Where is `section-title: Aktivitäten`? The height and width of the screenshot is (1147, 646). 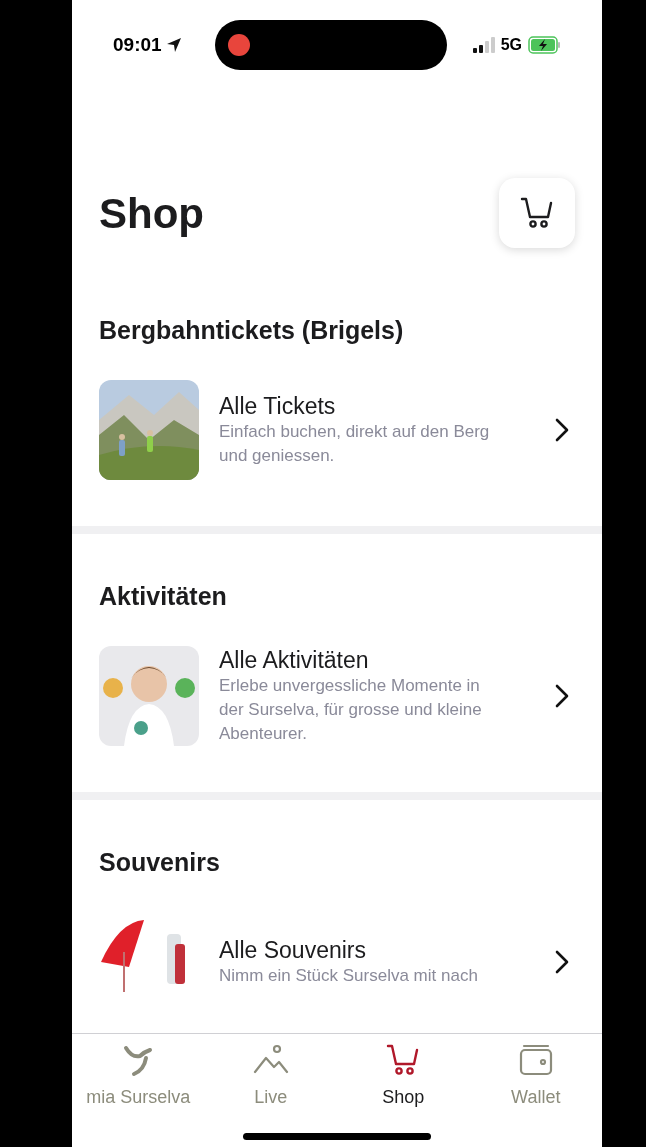 section-title: Aktivitäten is located at coordinates (163, 596).